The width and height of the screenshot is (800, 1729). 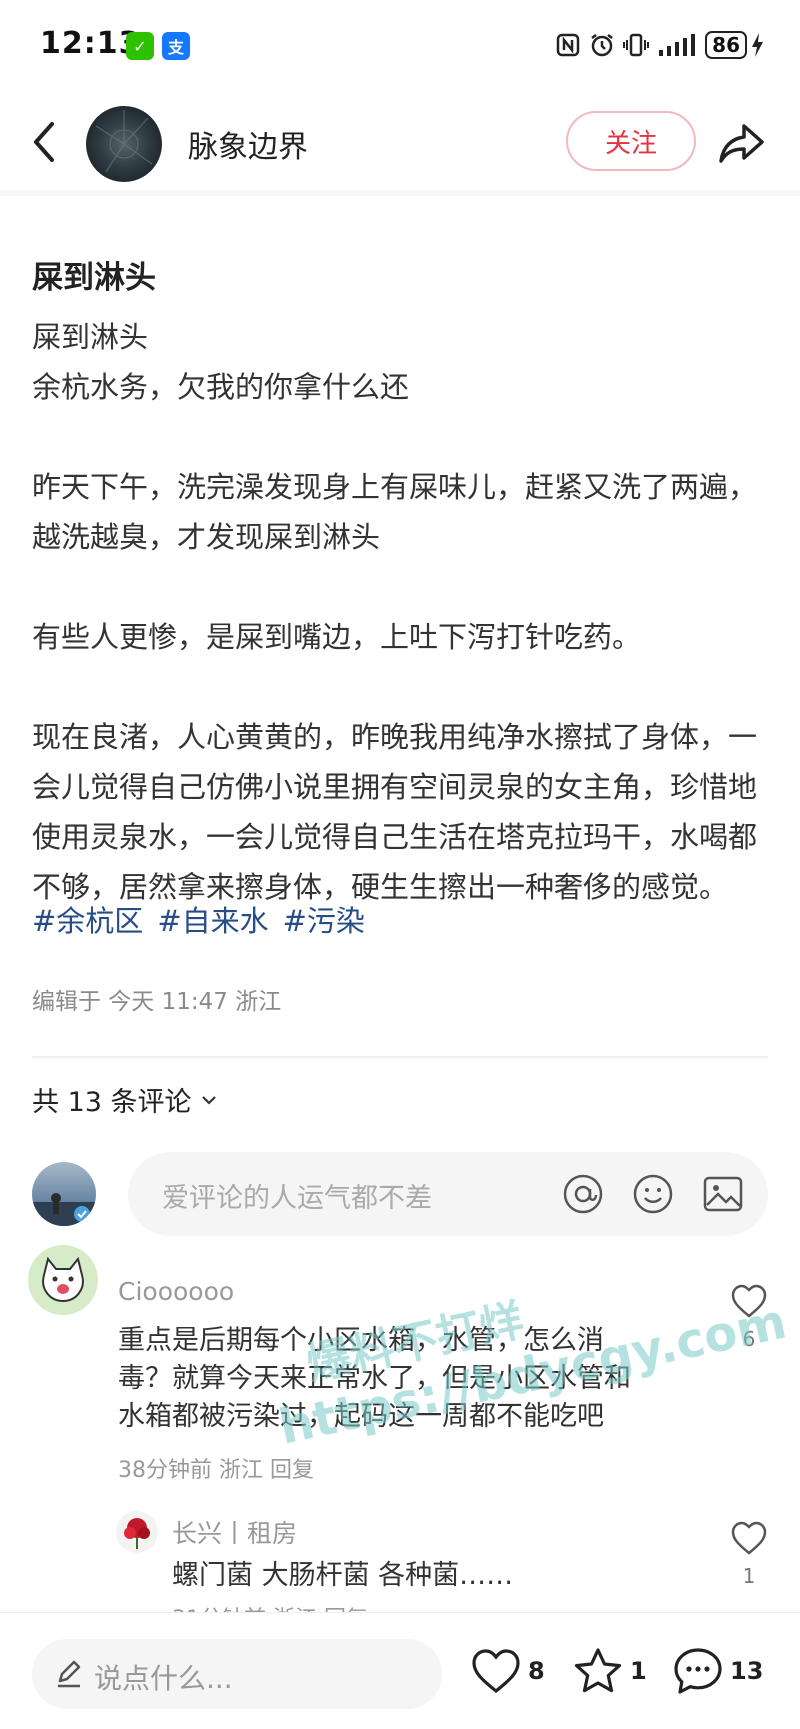 I want to click on comment-count-label: 共 13 条评论, so click(x=112, y=1102).